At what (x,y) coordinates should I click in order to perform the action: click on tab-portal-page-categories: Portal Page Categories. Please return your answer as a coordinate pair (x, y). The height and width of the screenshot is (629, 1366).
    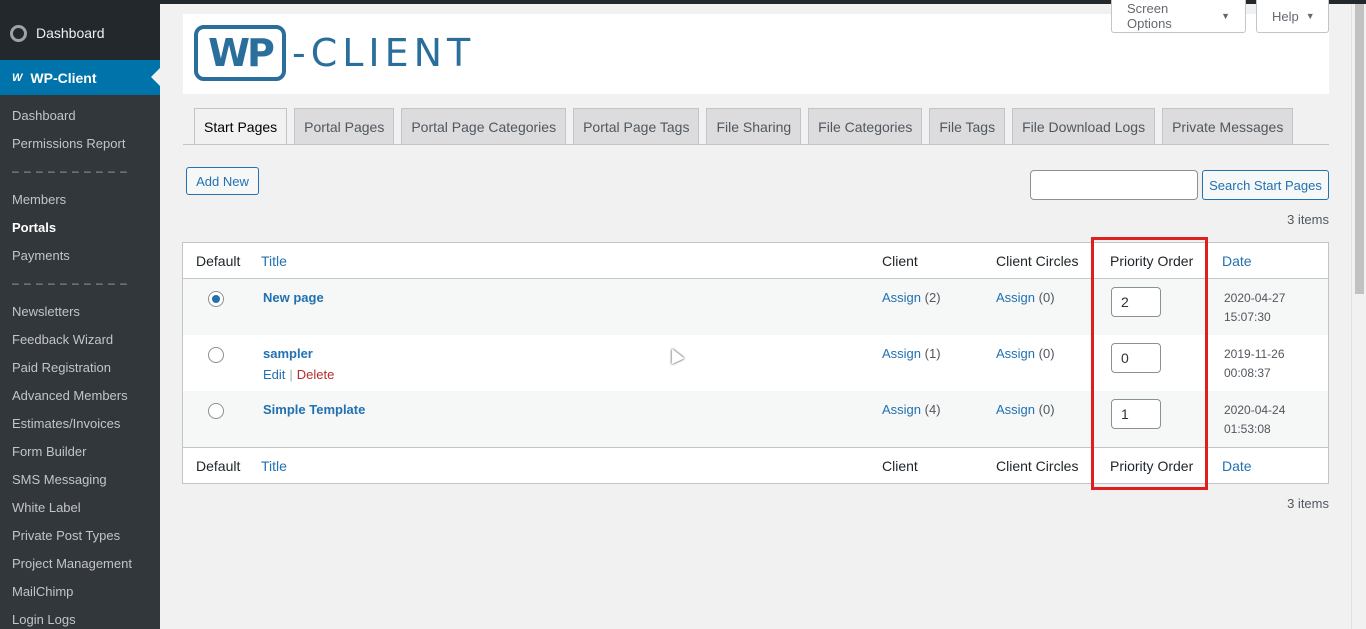
    Looking at the image, I should click on (484, 126).